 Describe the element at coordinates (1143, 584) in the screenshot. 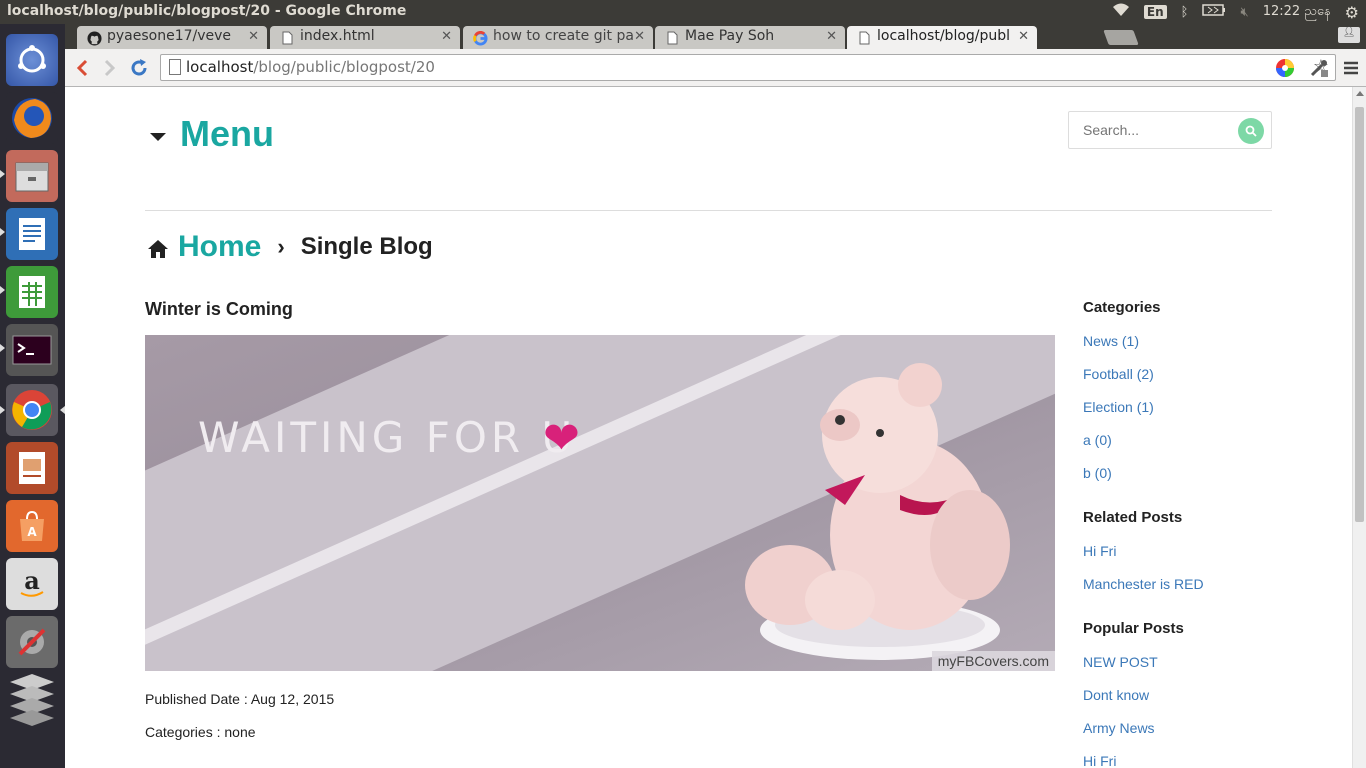

I see `related-post-link: Manchester is RED` at that location.